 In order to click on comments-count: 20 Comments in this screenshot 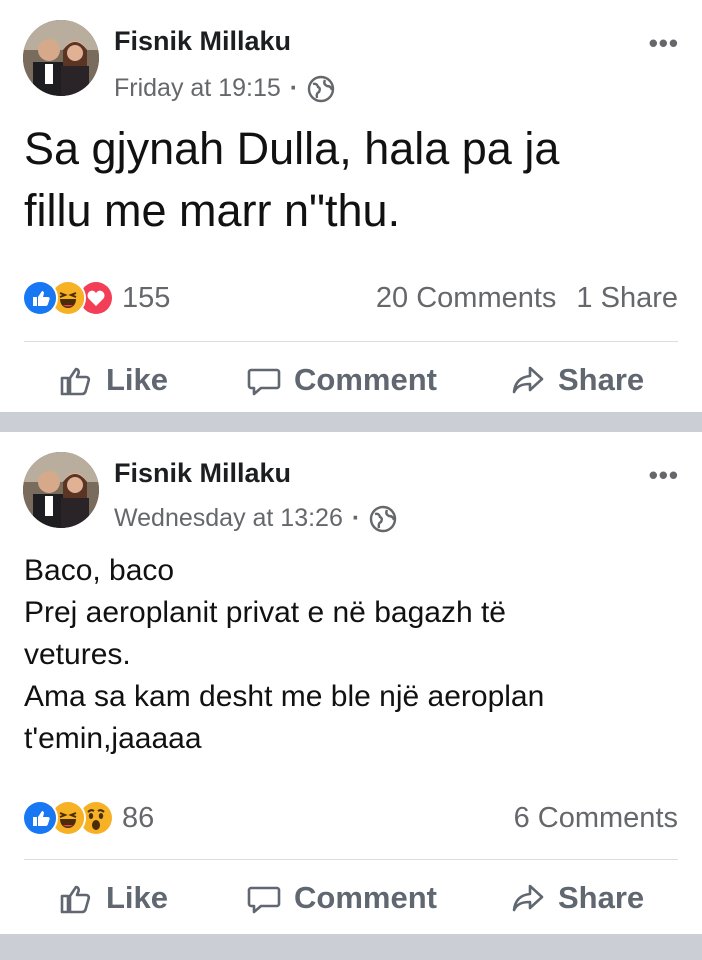, I will do `click(466, 298)`.